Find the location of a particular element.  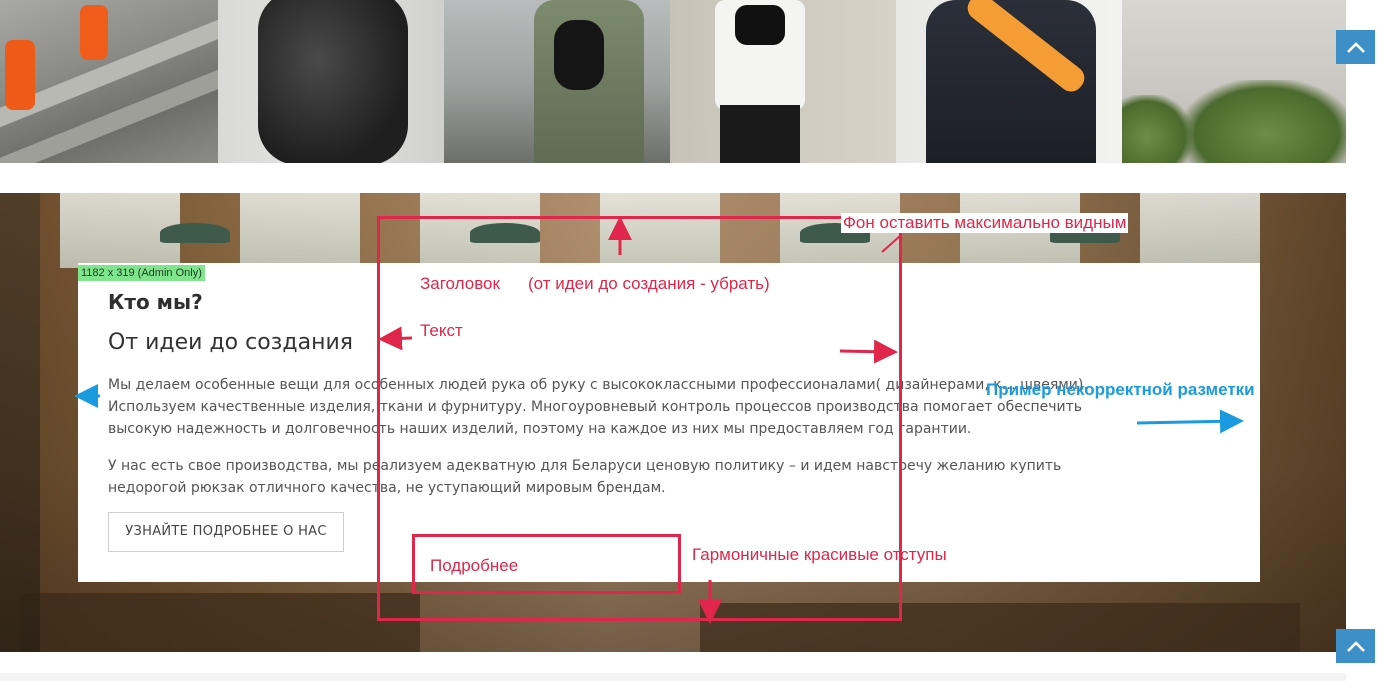

annotation-text-note: Текст is located at coordinates (441, 330).